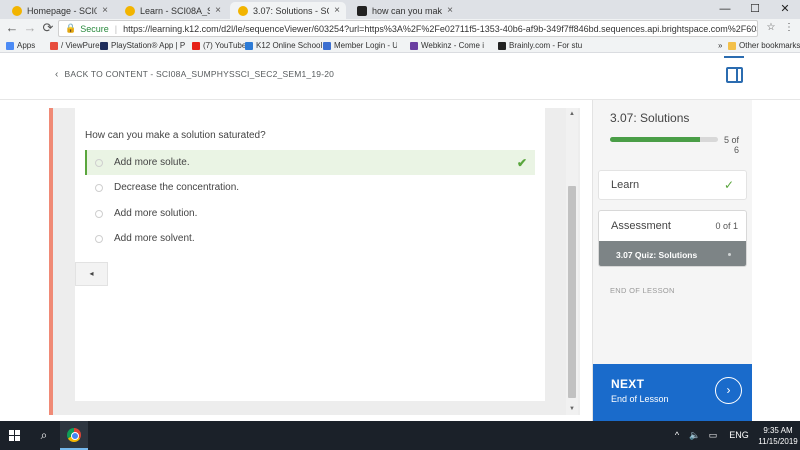 The image size is (800, 450). I want to click on browser-tab: Learn - SCI08A_SumPhy ×, so click(172, 10).